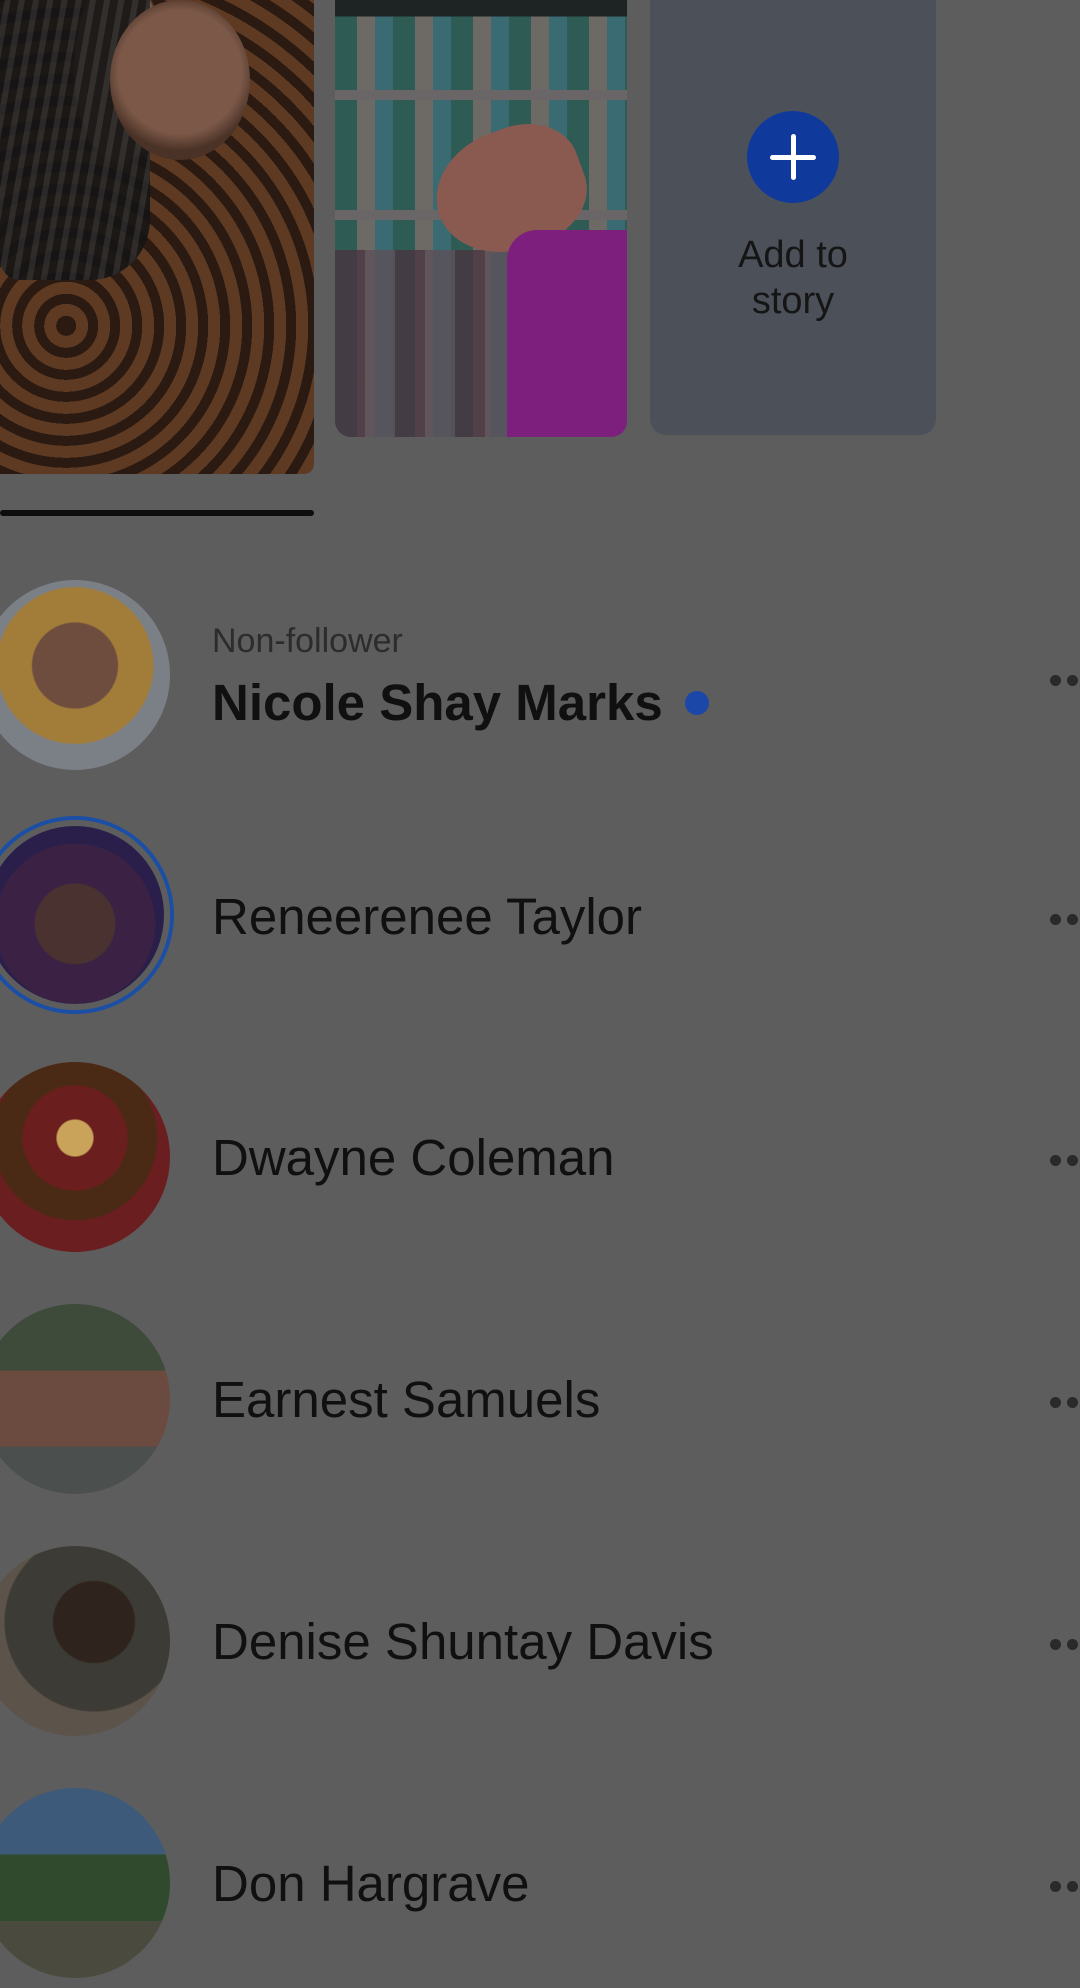 The height and width of the screenshot is (1988, 1080). I want to click on contact-row: Non-follower Nicole Shay Marks, so click(540, 680).